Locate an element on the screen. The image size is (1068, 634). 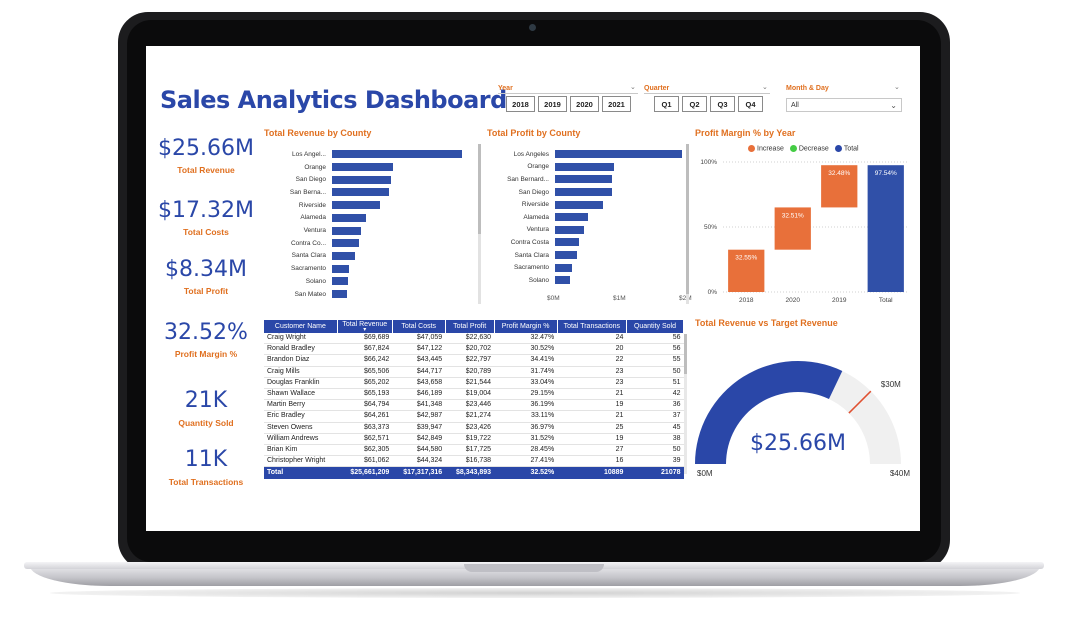
year-button-2021: 2021 is located at coordinates (616, 104).